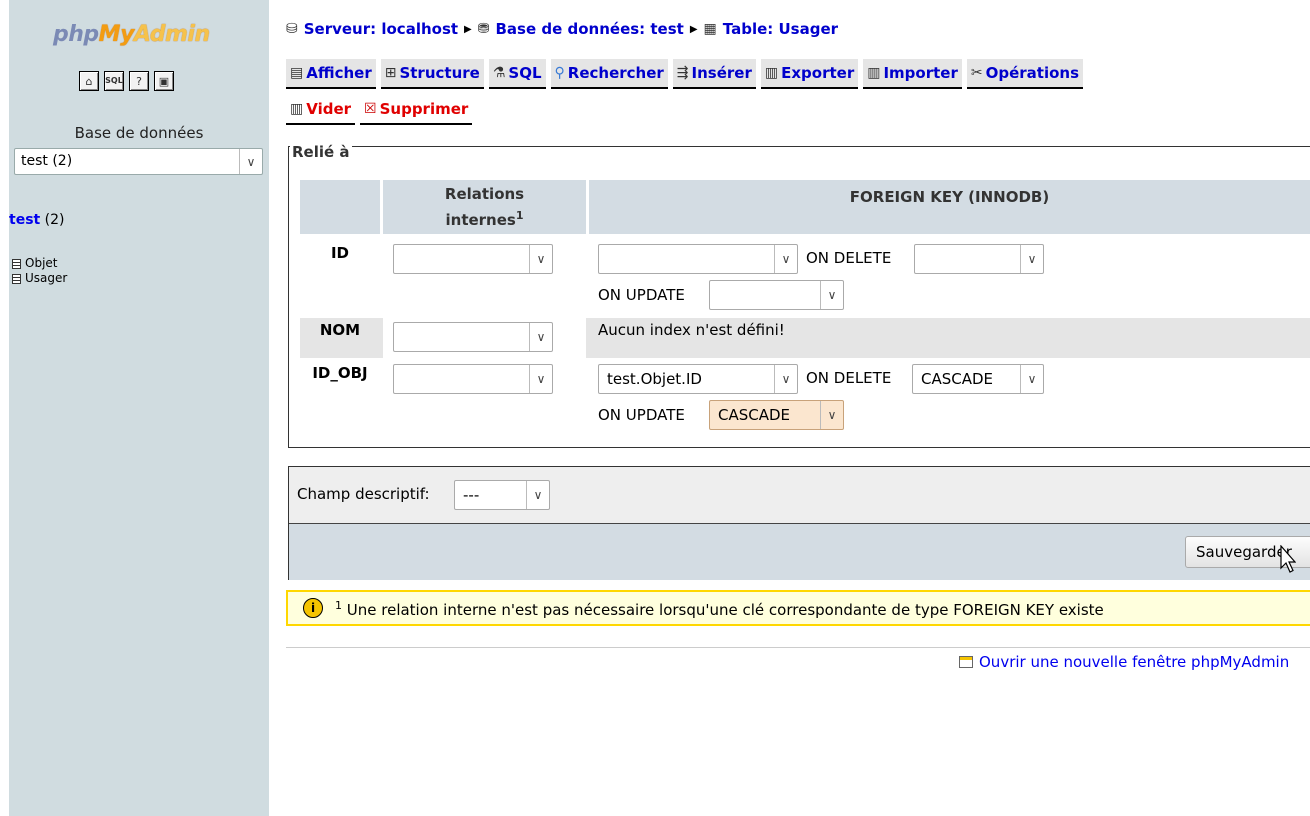 This screenshot has width=1310, height=816. Describe the element at coordinates (559, 73) in the screenshot. I see `search-icon: ⚲` at that location.